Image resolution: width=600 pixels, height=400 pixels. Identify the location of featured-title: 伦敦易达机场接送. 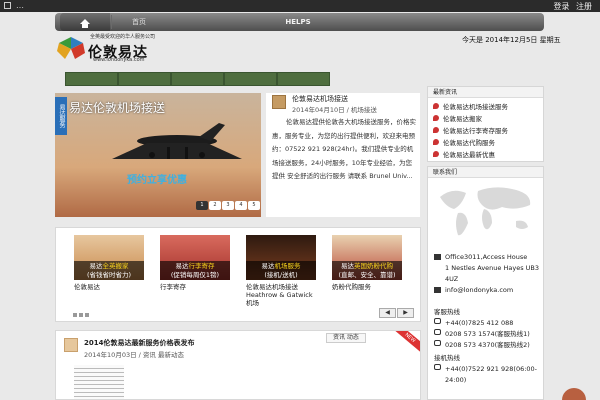
(320, 99).